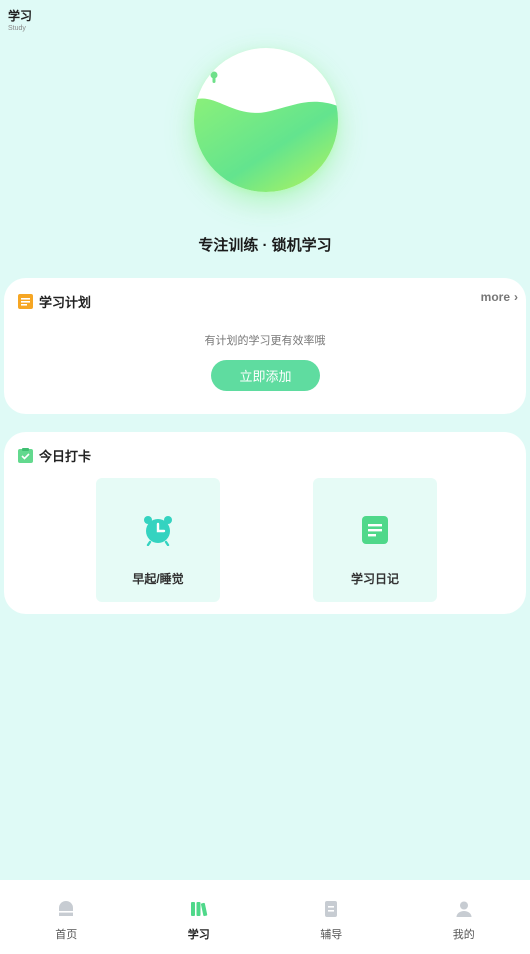 Image resolution: width=530 pixels, height=954 pixels. What do you see at coordinates (331, 935) in the screenshot?
I see `tab-tutoring-label: 辅导` at bounding box center [331, 935].